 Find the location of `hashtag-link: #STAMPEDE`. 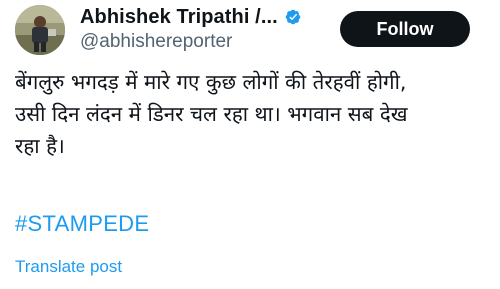

hashtag-link: #STAMPEDE is located at coordinates (82, 224).